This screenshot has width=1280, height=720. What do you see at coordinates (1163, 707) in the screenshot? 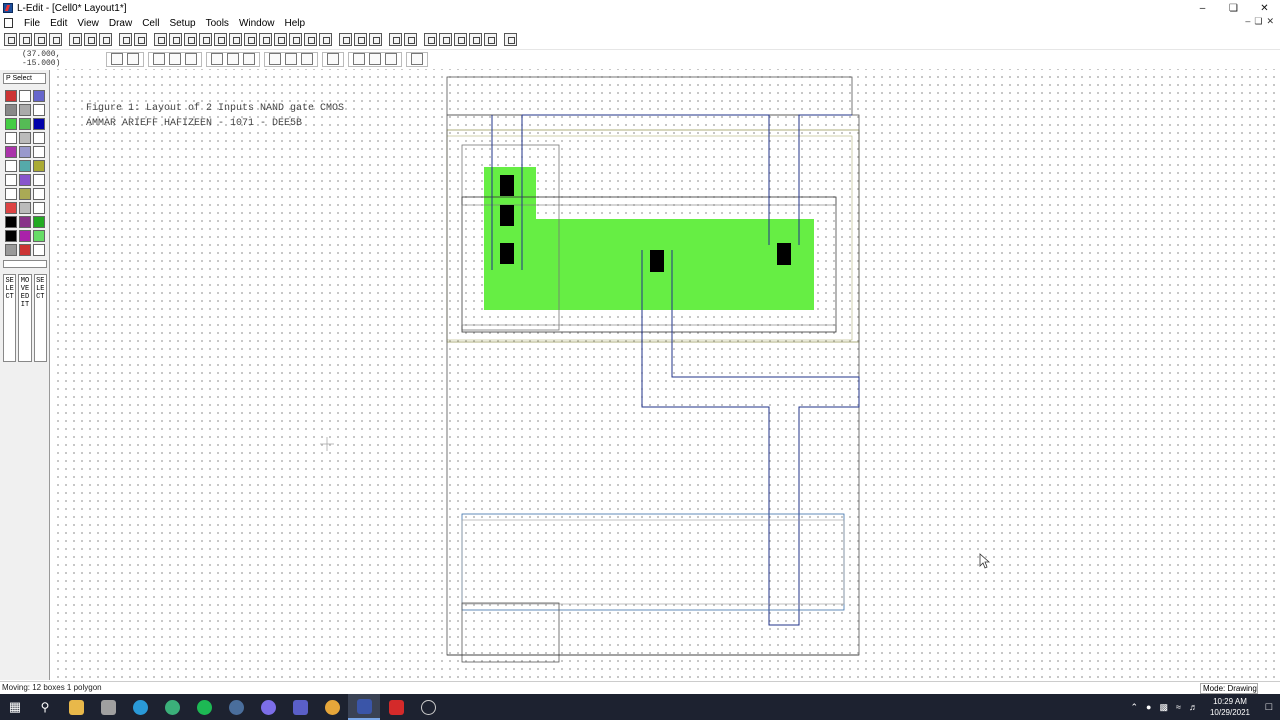
I see `network-icon: ▩` at bounding box center [1163, 707].